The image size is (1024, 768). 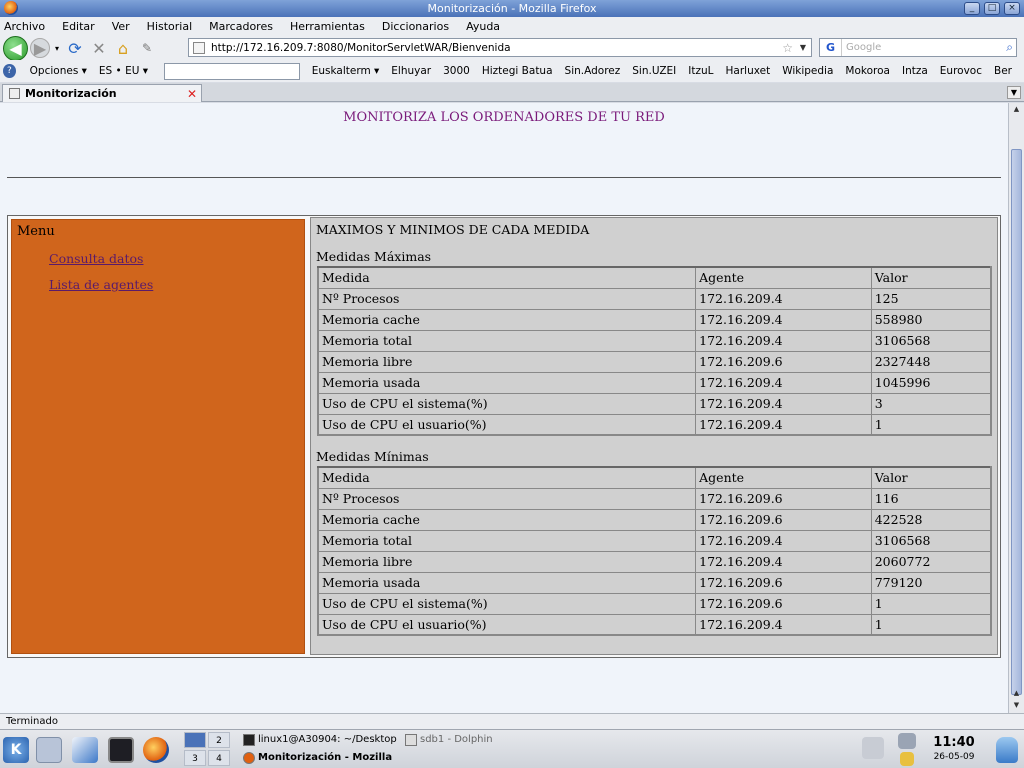 What do you see at coordinates (748, 71) in the screenshot?
I see `bookmark-harluxet: Harluxet` at bounding box center [748, 71].